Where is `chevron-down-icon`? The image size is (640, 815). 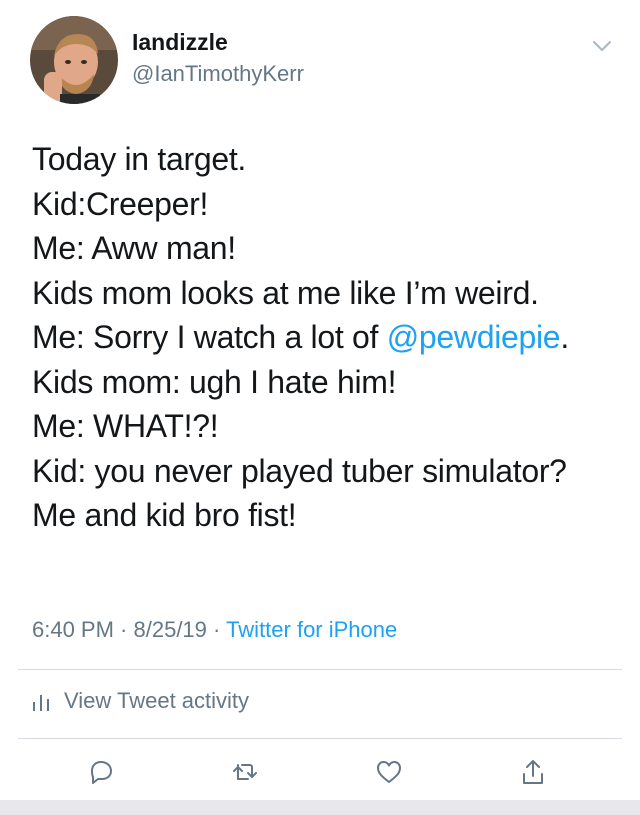
chevron-down-icon is located at coordinates (602, 46).